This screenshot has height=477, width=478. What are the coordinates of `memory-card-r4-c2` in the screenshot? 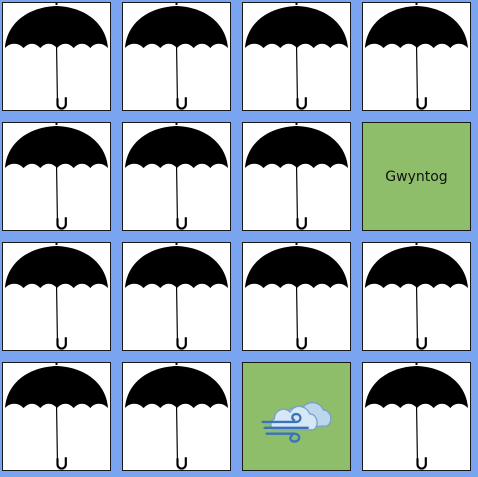 It's located at (176, 416).